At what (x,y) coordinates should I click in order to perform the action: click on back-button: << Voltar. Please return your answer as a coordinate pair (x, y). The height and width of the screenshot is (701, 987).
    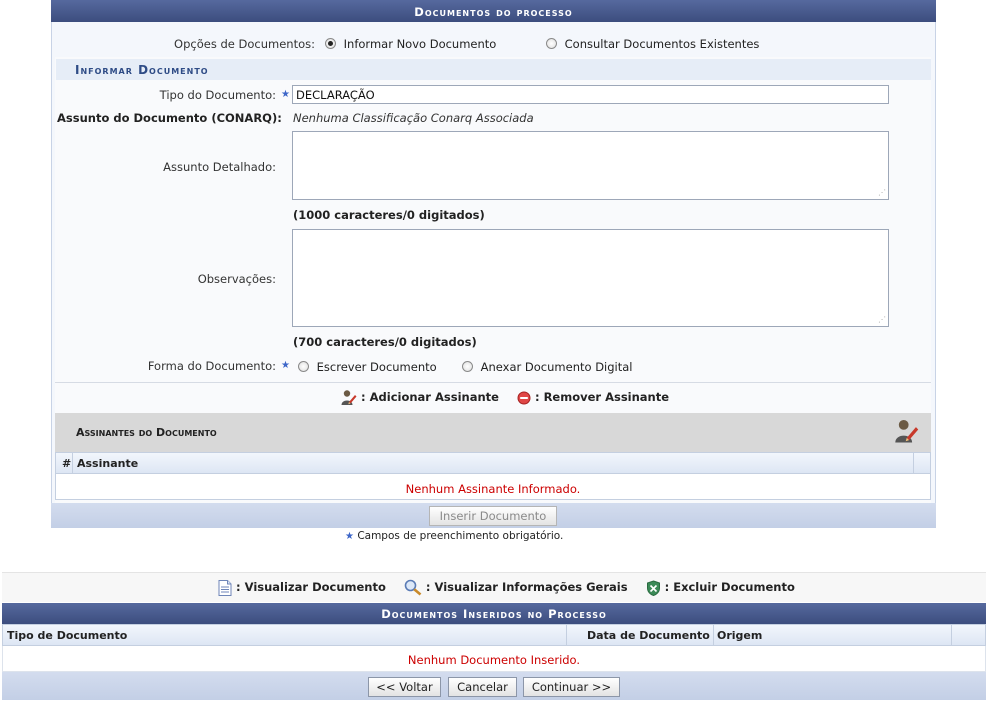
    Looking at the image, I should click on (404, 687).